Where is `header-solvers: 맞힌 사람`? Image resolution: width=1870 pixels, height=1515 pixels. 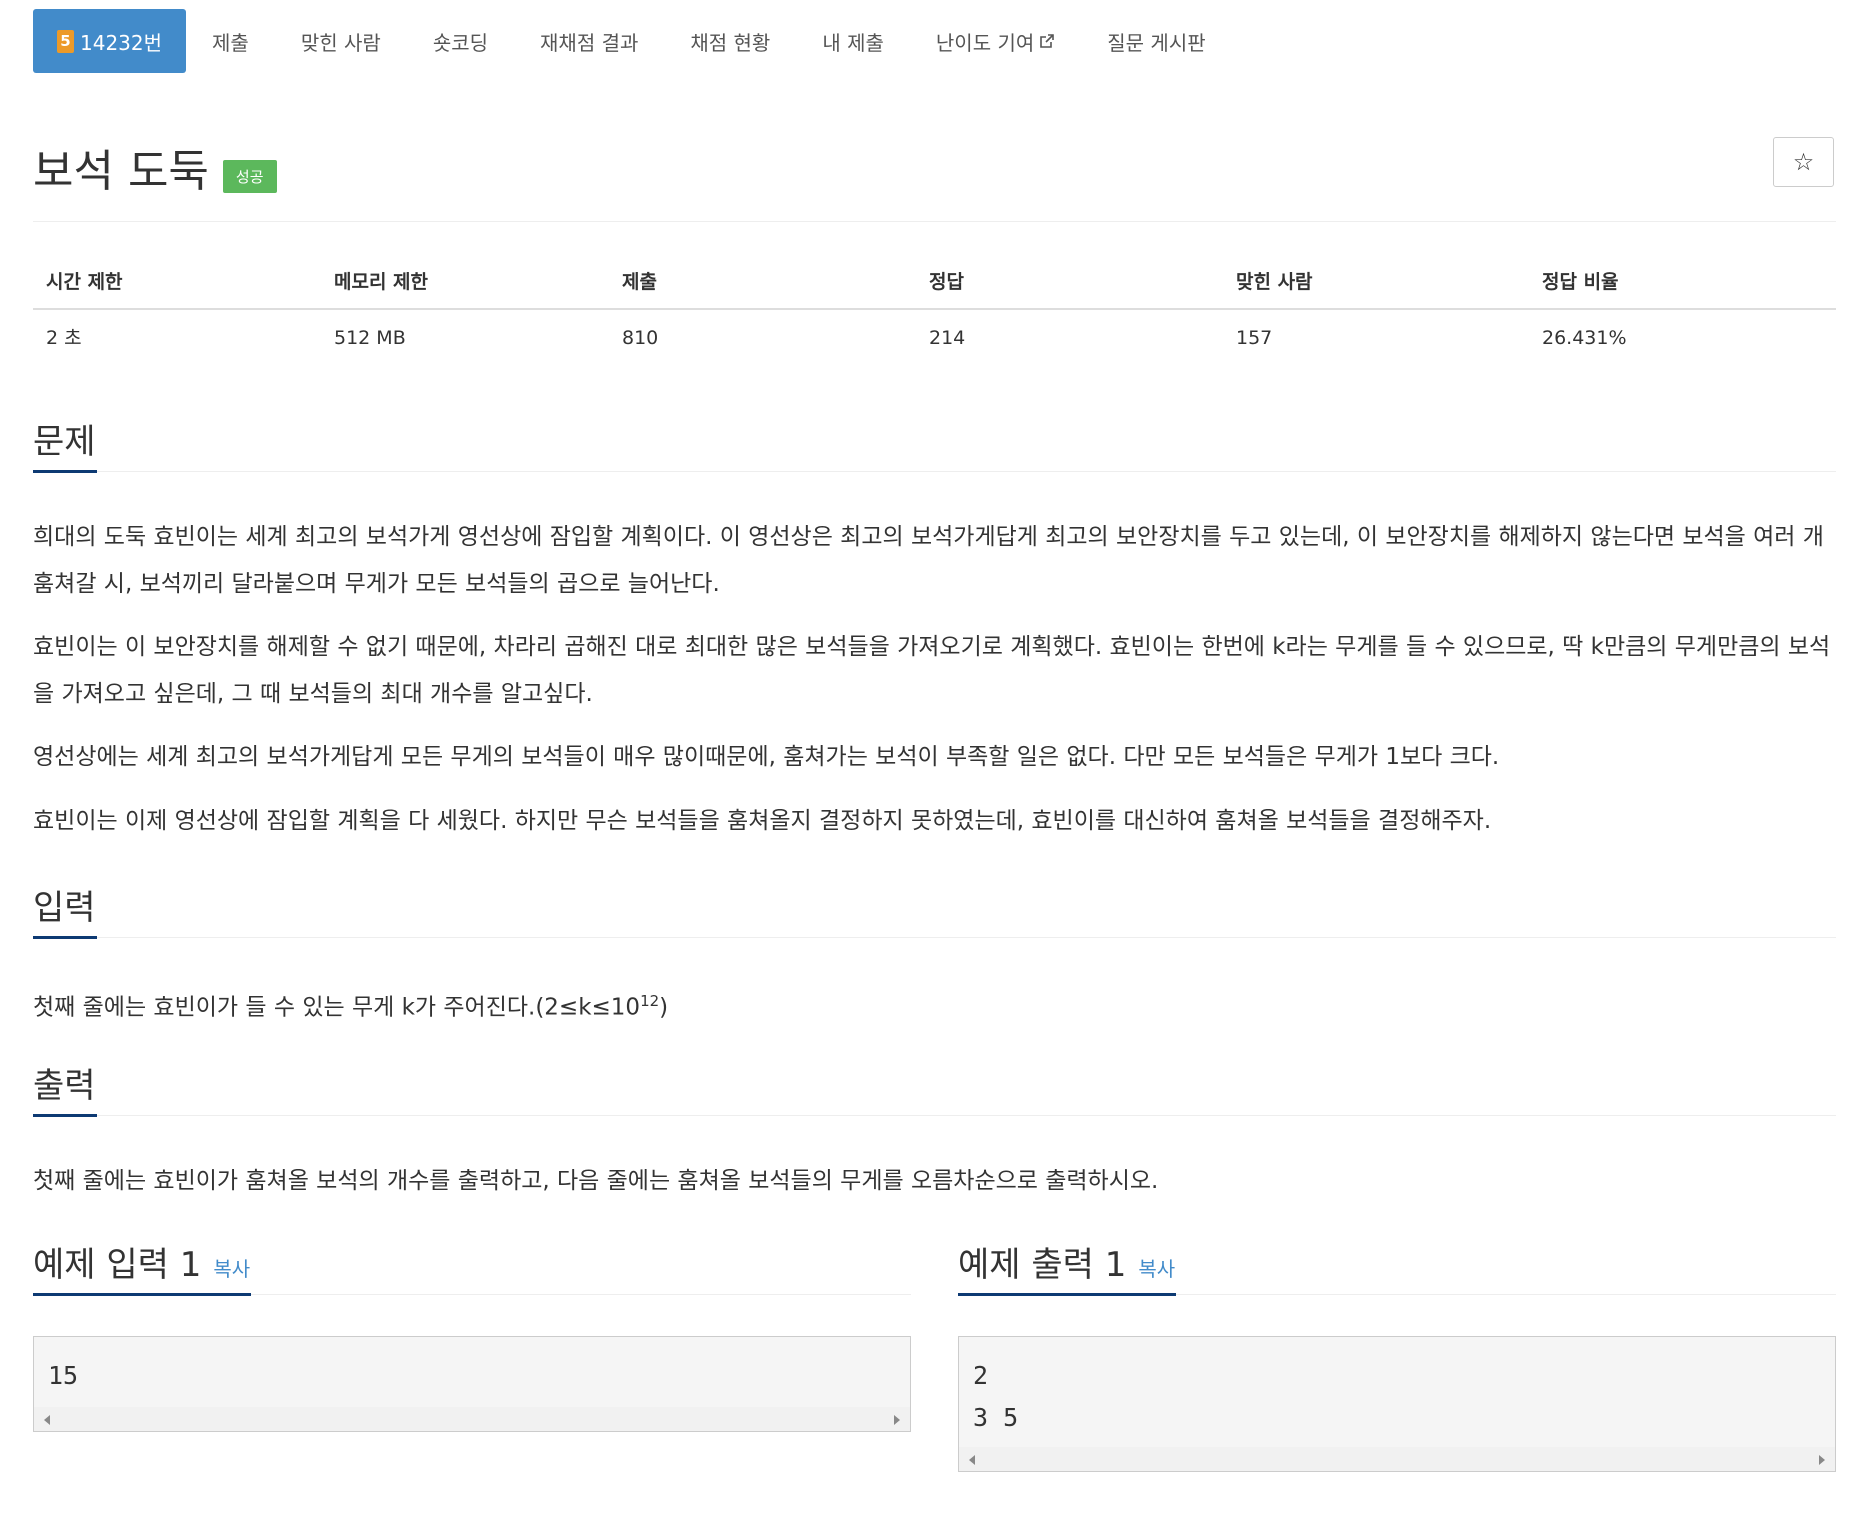
header-solvers: 맞힌 사람 is located at coordinates (1274, 282).